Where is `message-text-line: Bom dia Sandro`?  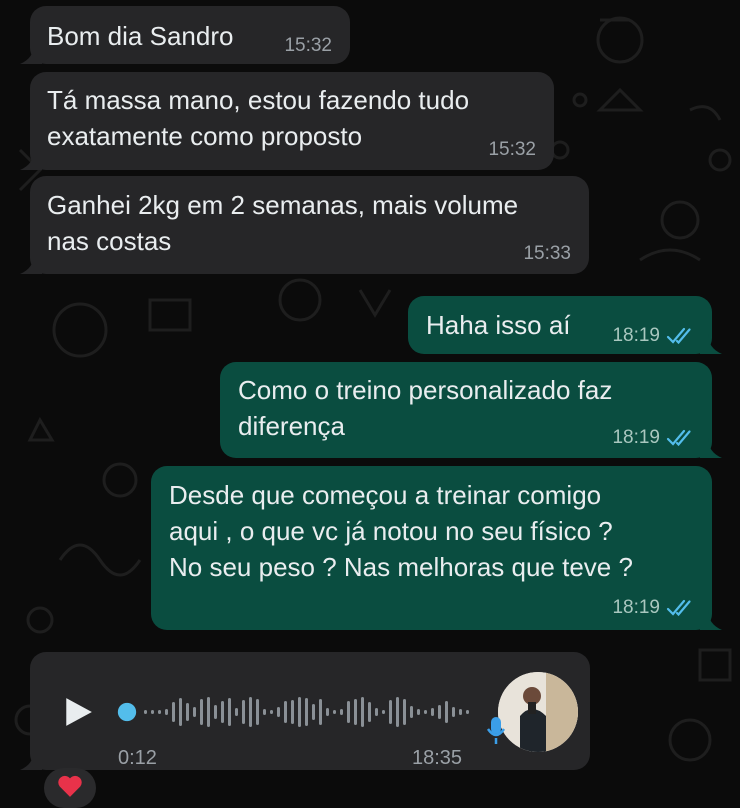
message-text-line: Bom dia Sandro is located at coordinates (140, 36).